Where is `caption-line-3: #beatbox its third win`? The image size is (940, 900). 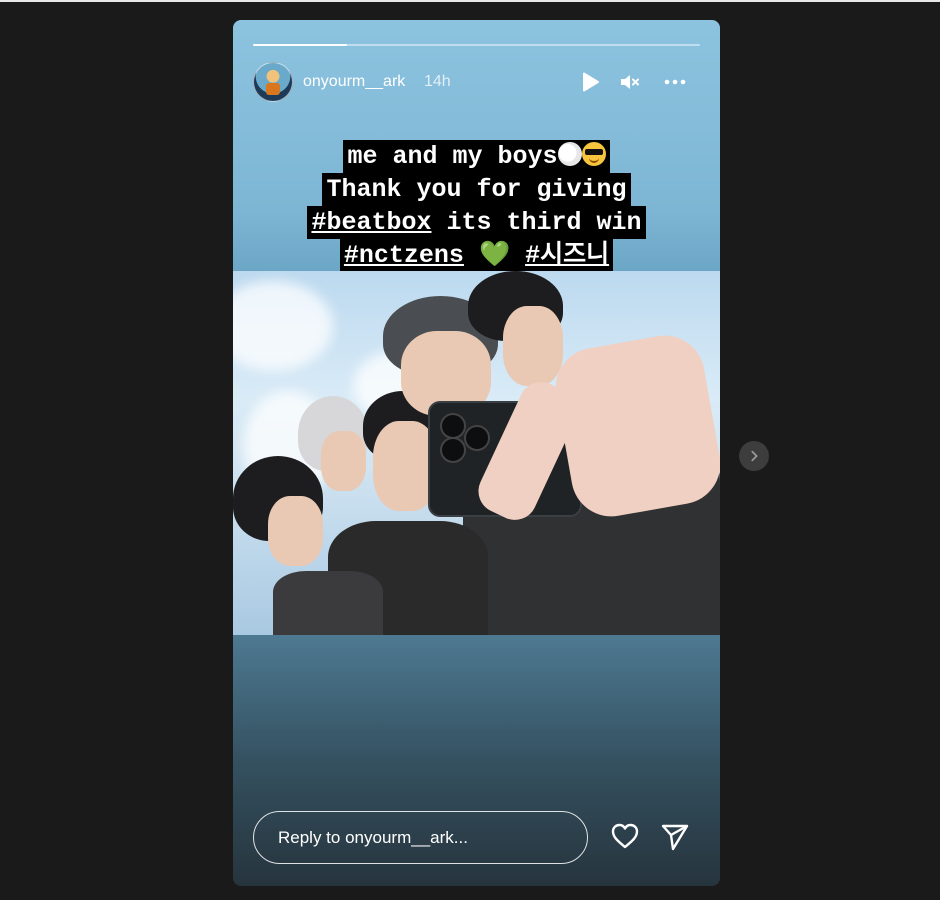 caption-line-3: #beatbox its third win is located at coordinates (476, 222).